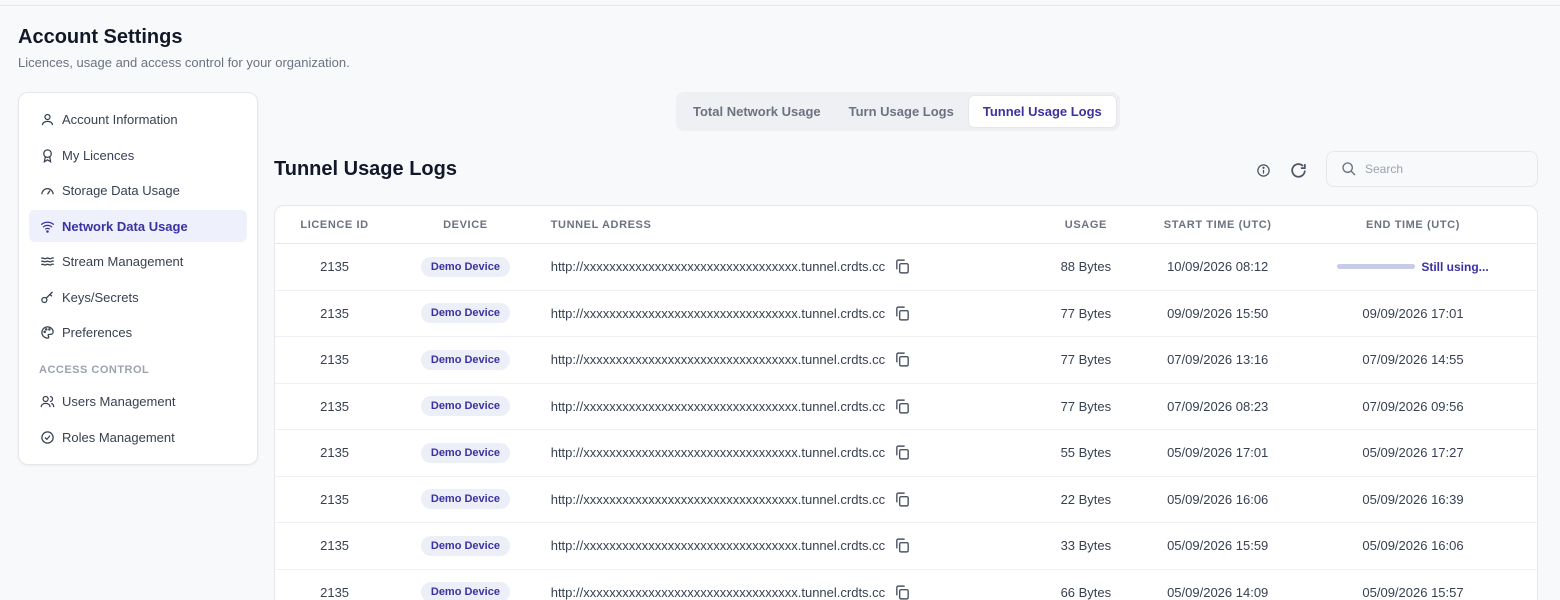 This screenshot has height=600, width=1560. What do you see at coordinates (47, 155) in the screenshot?
I see `award-icon` at bounding box center [47, 155].